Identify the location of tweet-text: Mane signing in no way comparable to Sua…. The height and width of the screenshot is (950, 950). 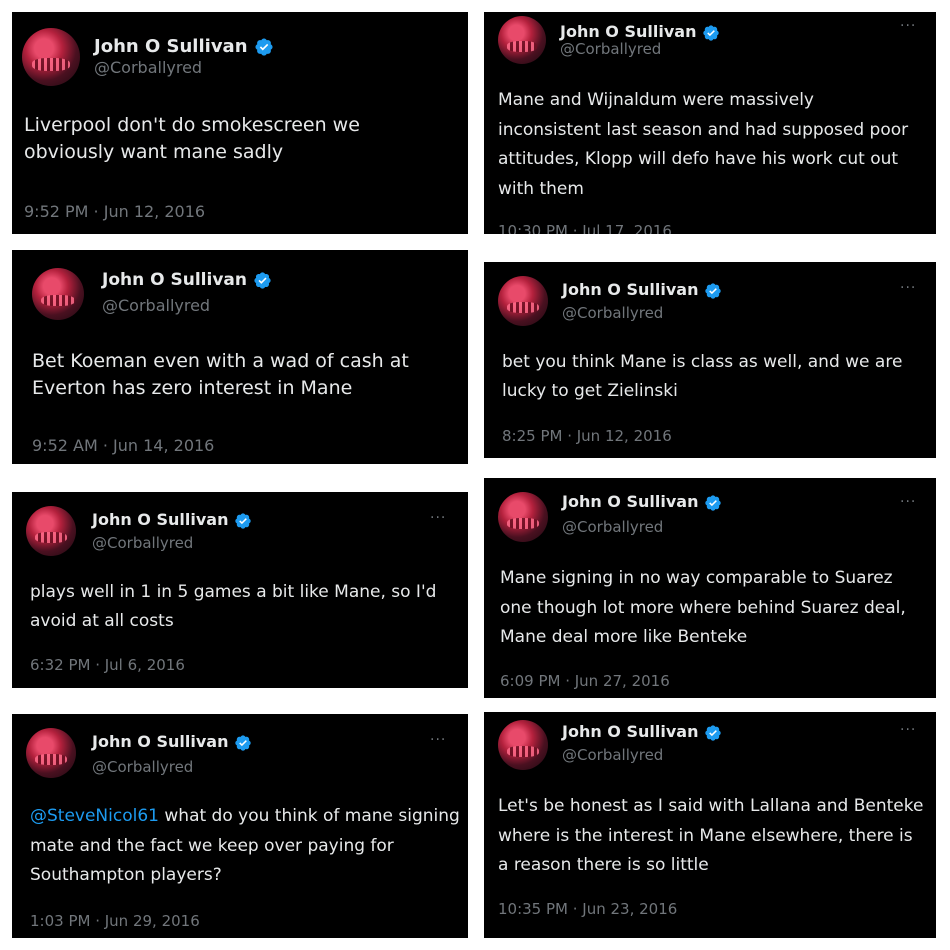
(703, 608).